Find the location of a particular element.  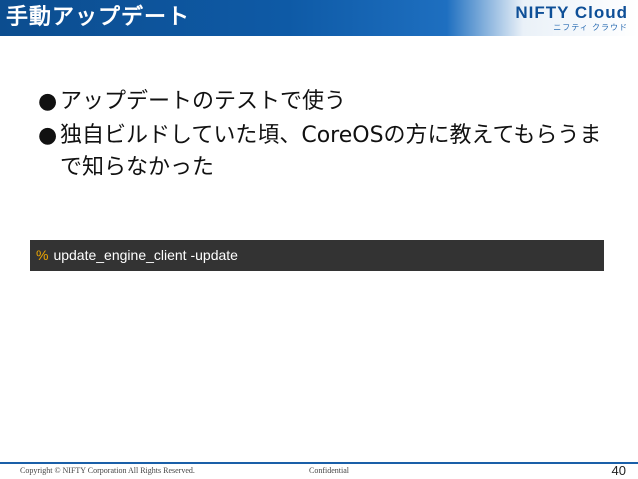

confidential-label: Confidential is located at coordinates (329, 470).